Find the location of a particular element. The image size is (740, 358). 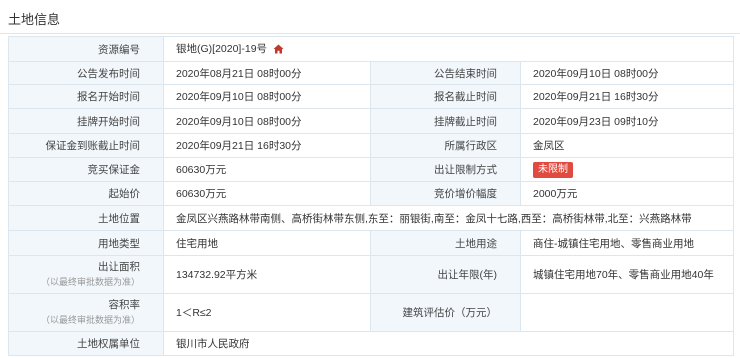

deposit-deadline-value: 2020年09月21日 16时30分 is located at coordinates (267, 145).